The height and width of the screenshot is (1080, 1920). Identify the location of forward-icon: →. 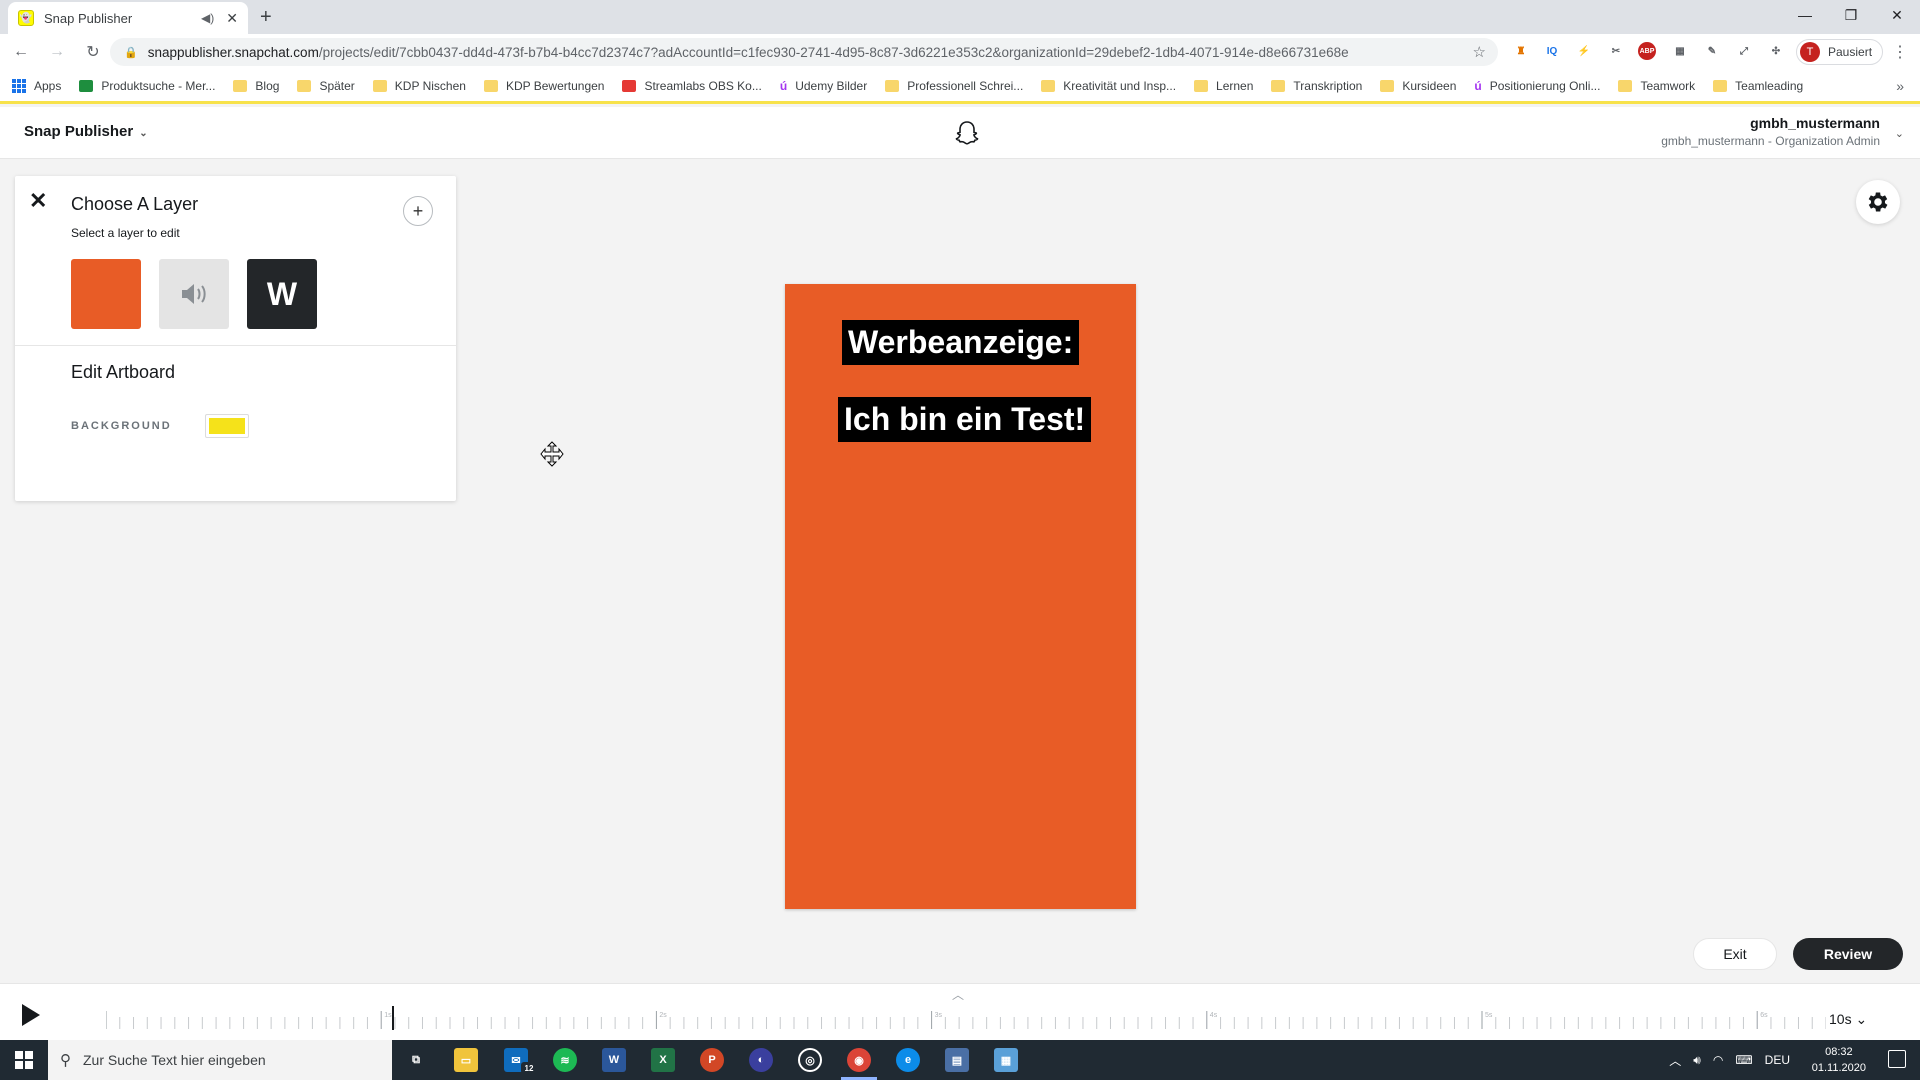
(57, 52).